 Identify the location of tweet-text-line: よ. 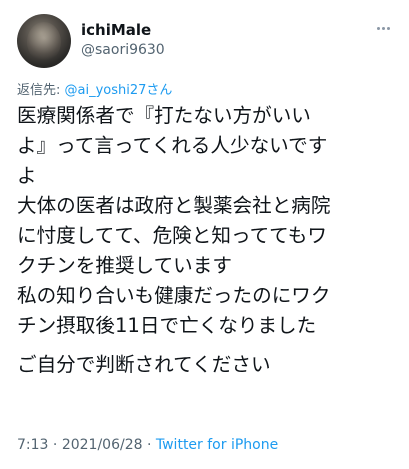
(27, 175).